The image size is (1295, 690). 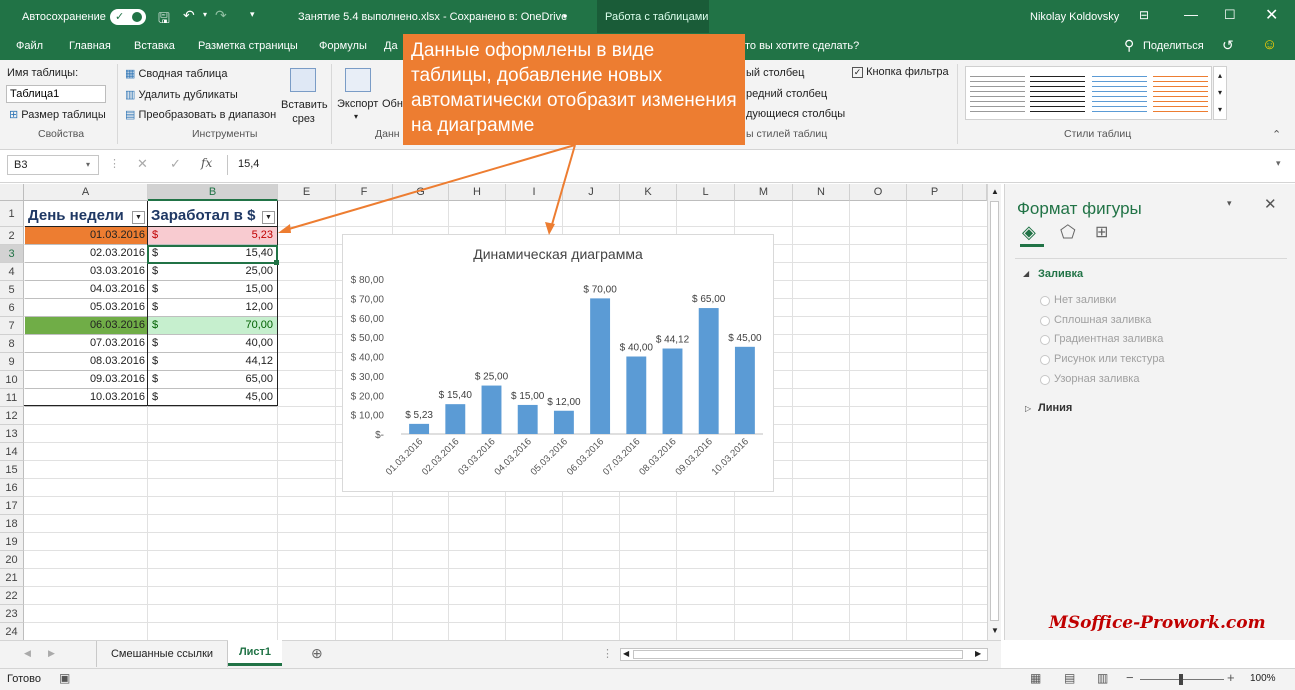 I want to click on collapse-ribbon-icon: ⌃, so click(x=1276, y=134).